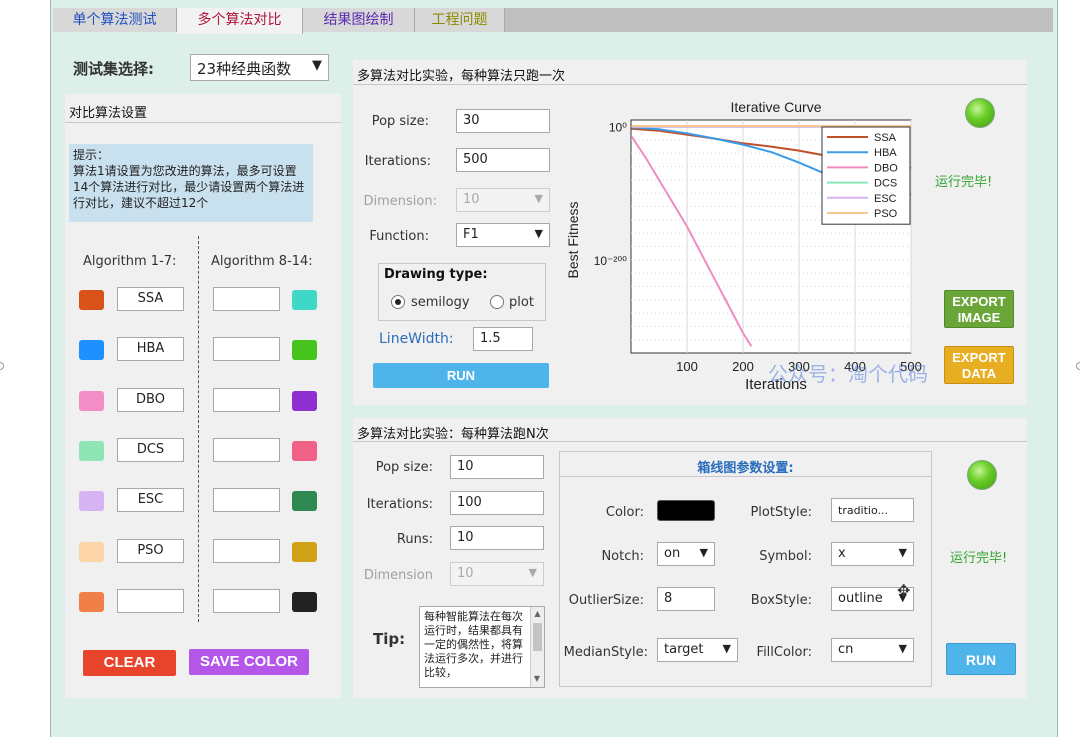 Image resolution: width=1080 pixels, height=737 pixels. I want to click on plot-radio, so click(497, 302).